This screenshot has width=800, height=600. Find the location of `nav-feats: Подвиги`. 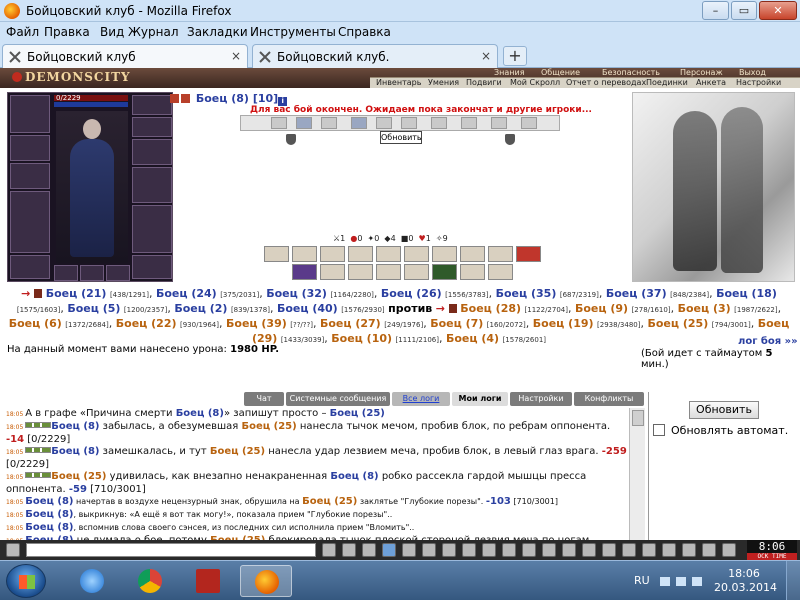

nav-feats: Подвиги is located at coordinates (484, 82).